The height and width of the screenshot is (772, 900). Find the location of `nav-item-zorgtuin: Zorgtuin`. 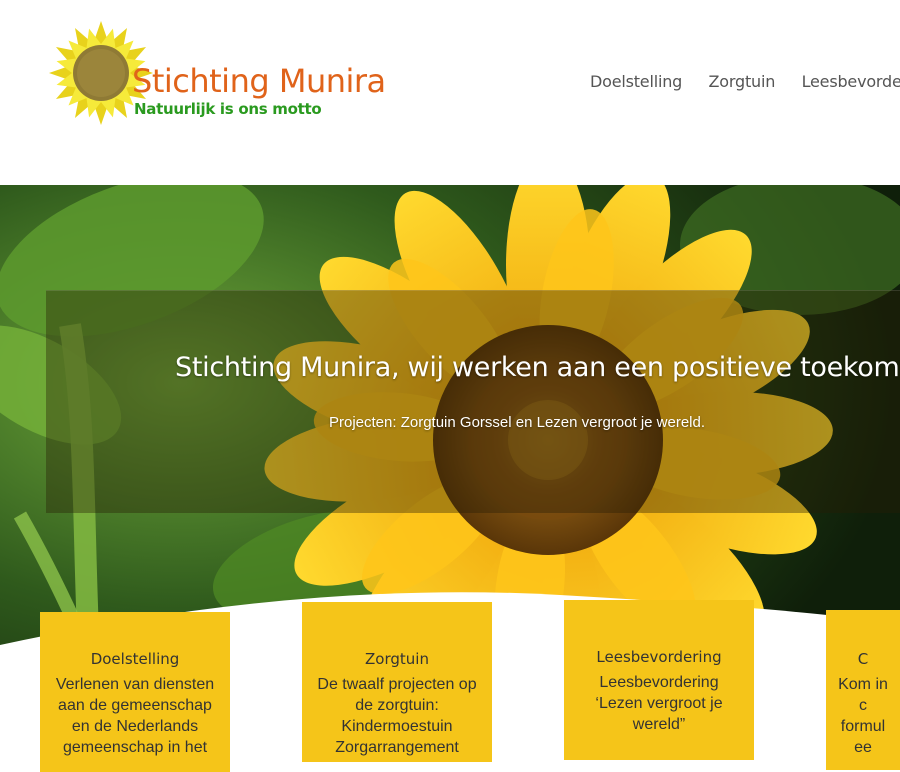

nav-item-zorgtuin: Zorgtuin is located at coordinates (742, 81).